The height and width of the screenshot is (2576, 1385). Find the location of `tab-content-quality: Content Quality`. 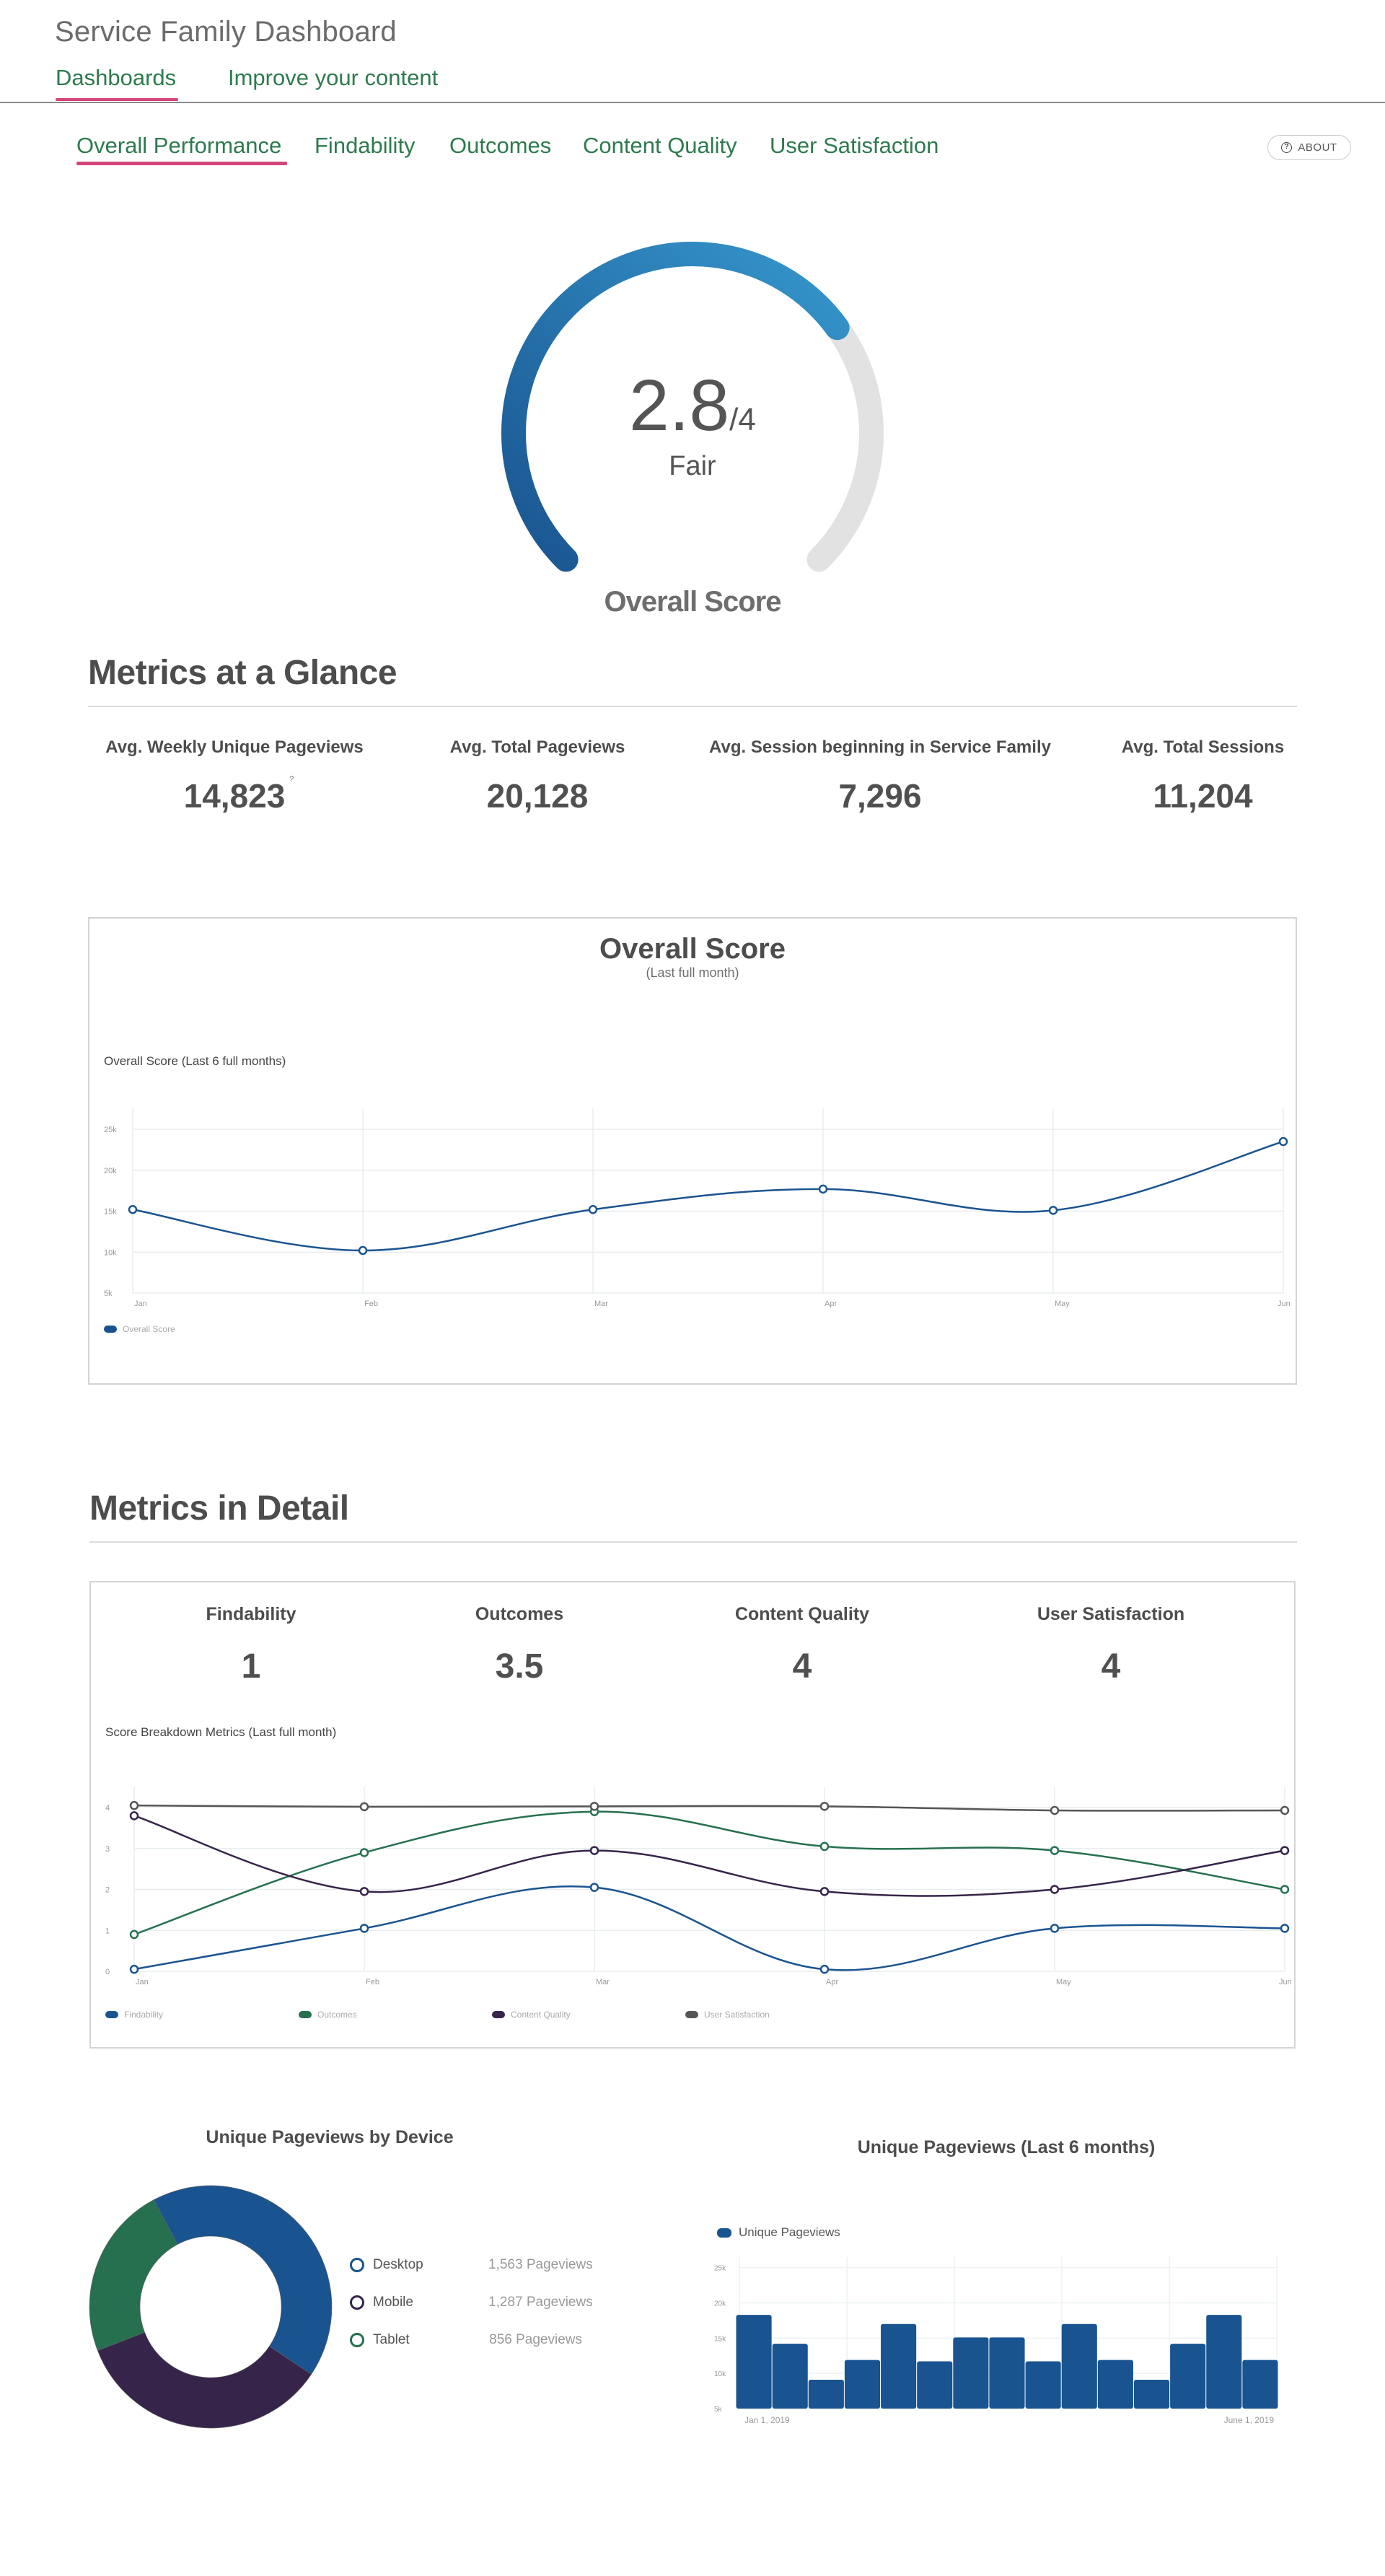

tab-content-quality: Content Quality is located at coordinates (660, 146).